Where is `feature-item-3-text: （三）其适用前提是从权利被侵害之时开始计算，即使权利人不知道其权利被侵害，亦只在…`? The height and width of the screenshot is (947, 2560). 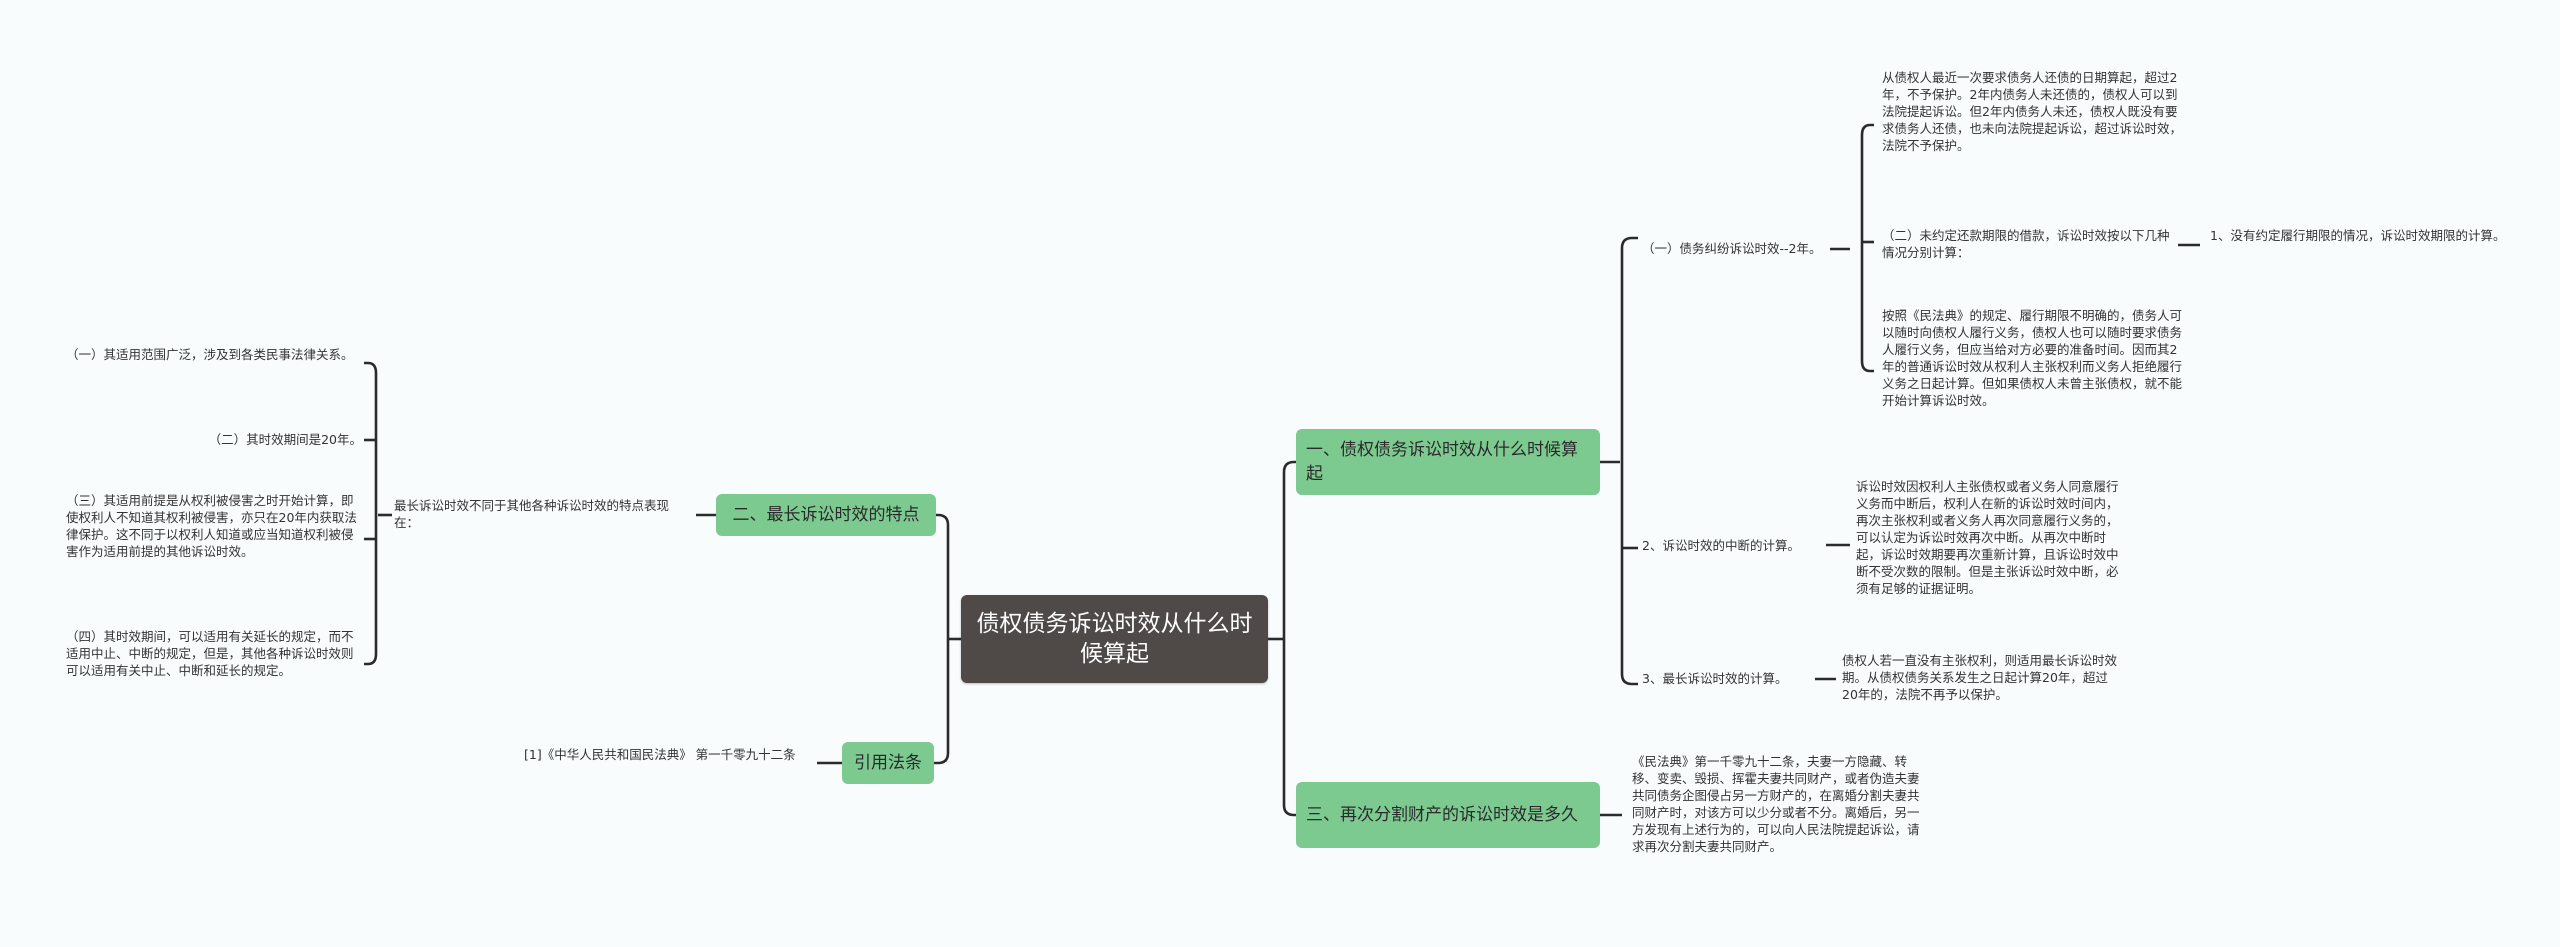
feature-item-3-text: （三）其适用前提是从权利被侵害之时开始计算，即使权利人不知道其权利被侵害，亦只在… is located at coordinates (211, 526).